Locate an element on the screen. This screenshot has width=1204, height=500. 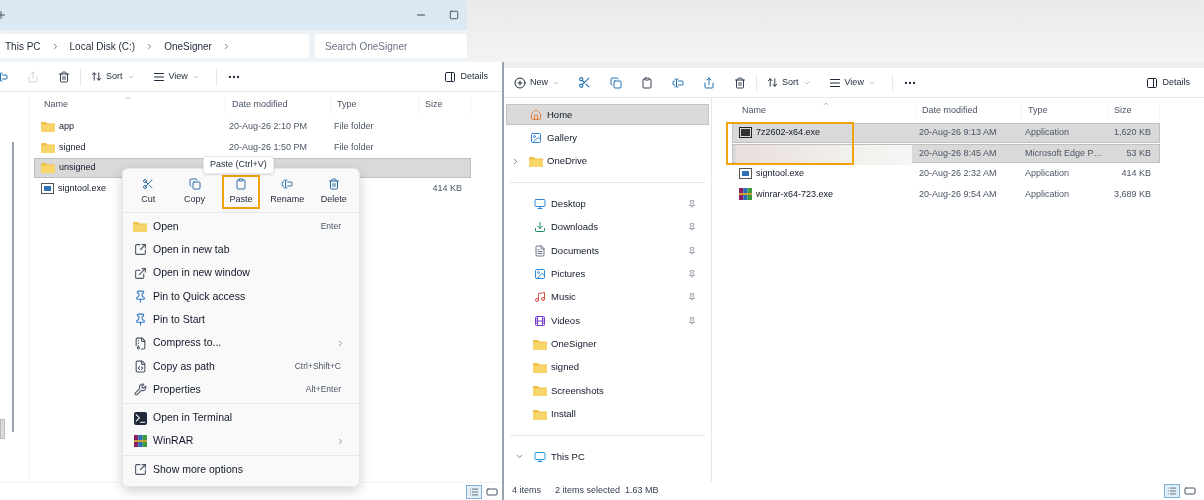
file-name: 7z2602-x64.exe is located at coordinates (788, 132).